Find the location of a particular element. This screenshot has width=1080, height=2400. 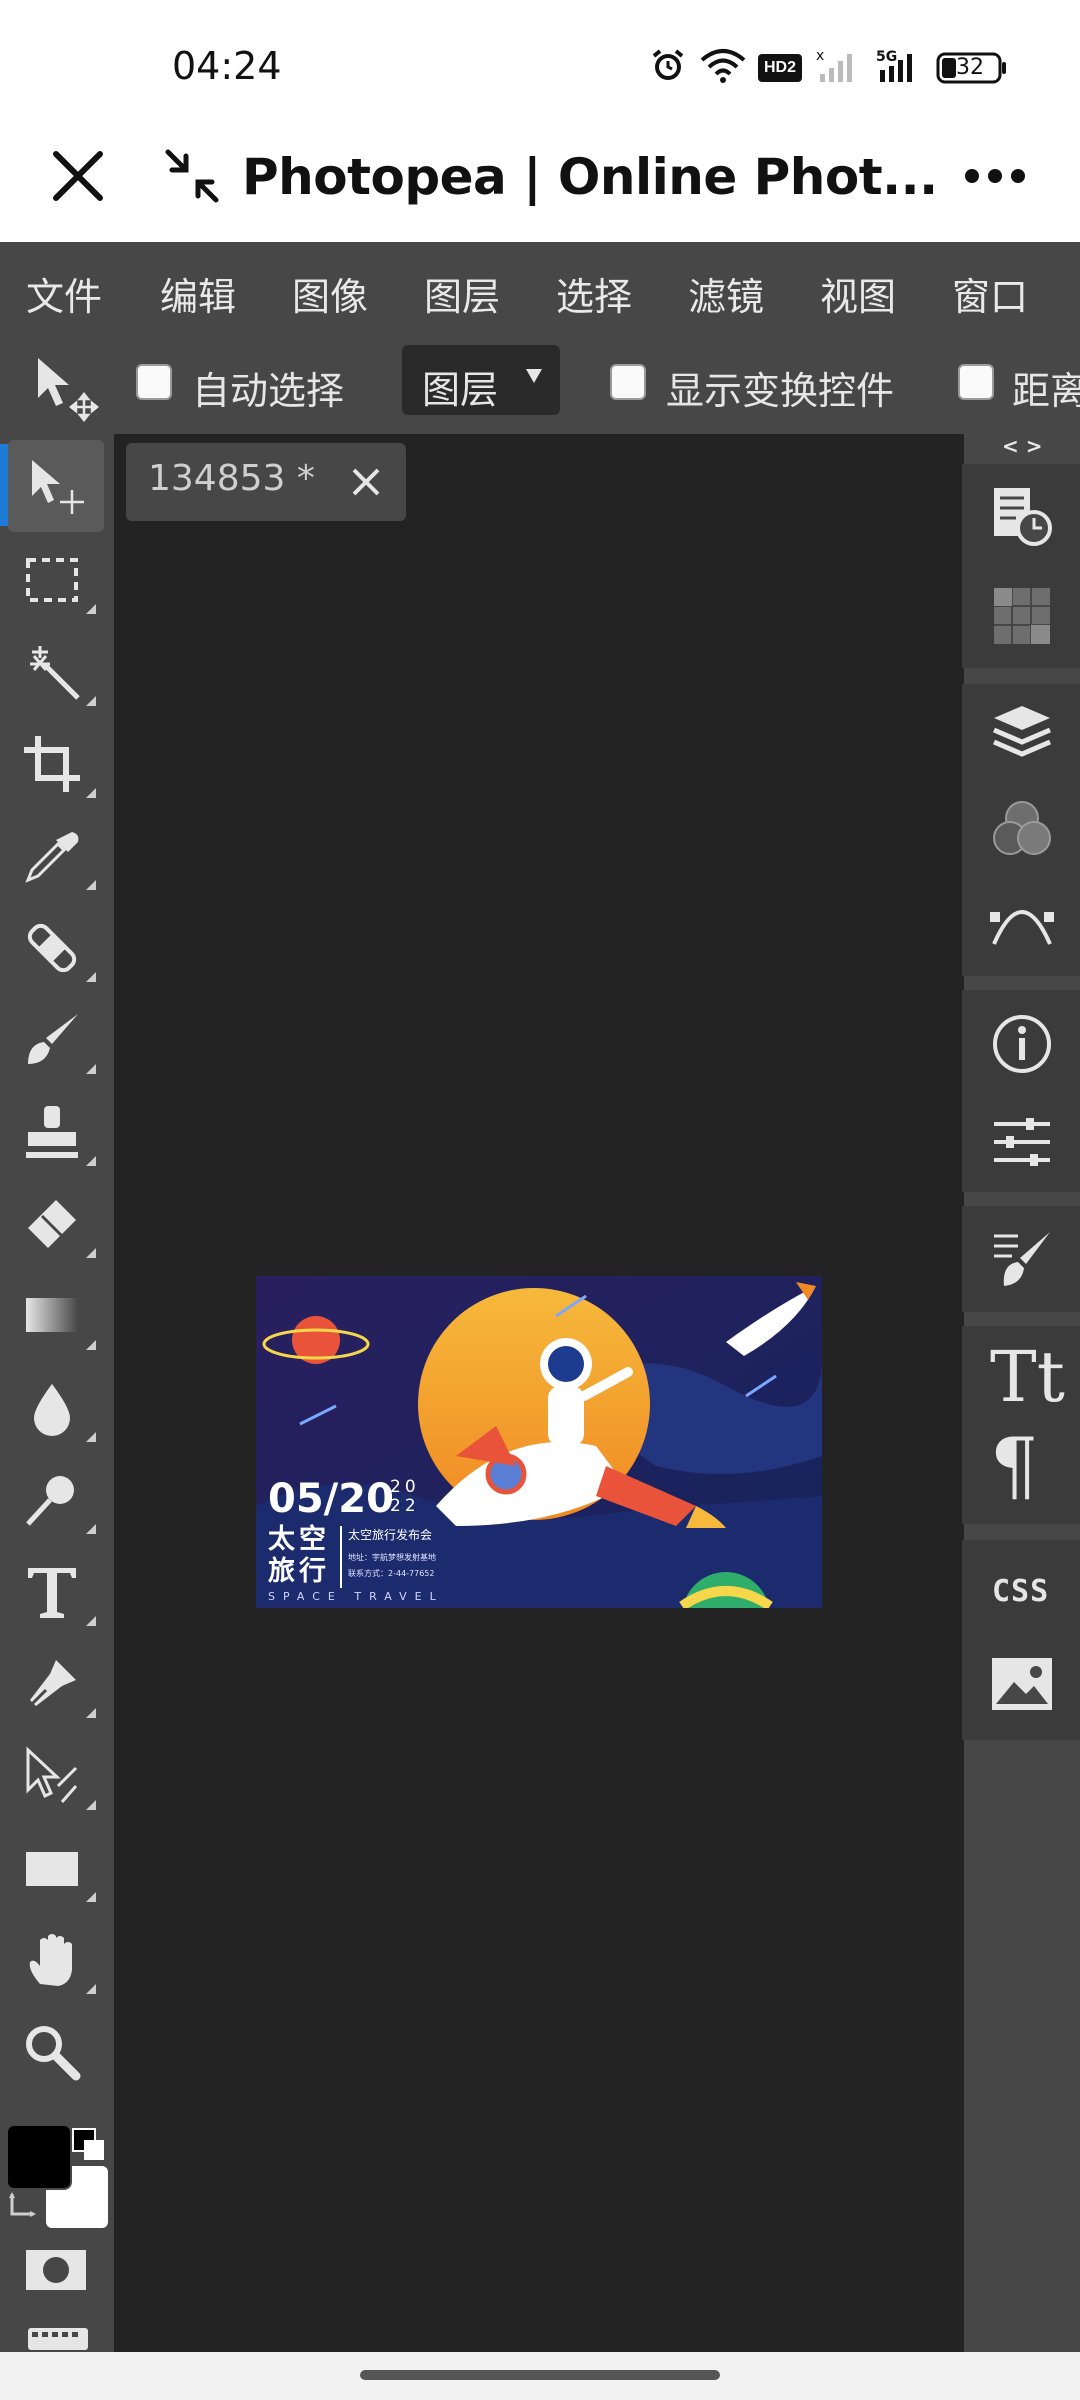

more-icon is located at coordinates (995, 176).